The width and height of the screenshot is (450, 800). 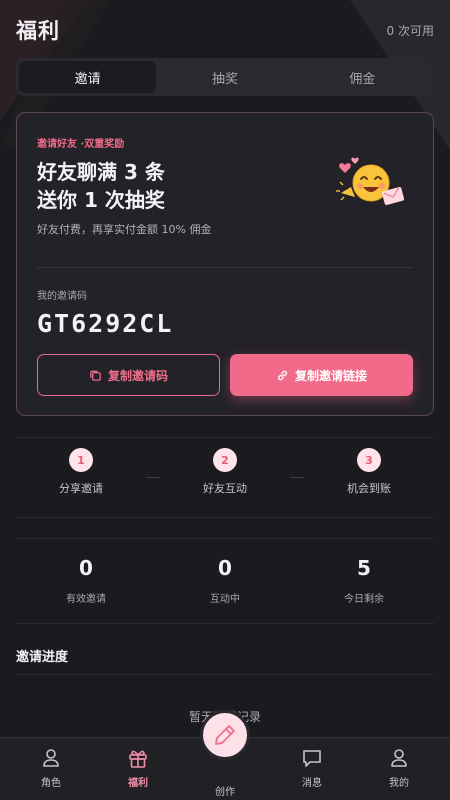 I want to click on invite-stats: 0 有效邀请 0 互动中 5 今日剩余, so click(x=225, y=582).